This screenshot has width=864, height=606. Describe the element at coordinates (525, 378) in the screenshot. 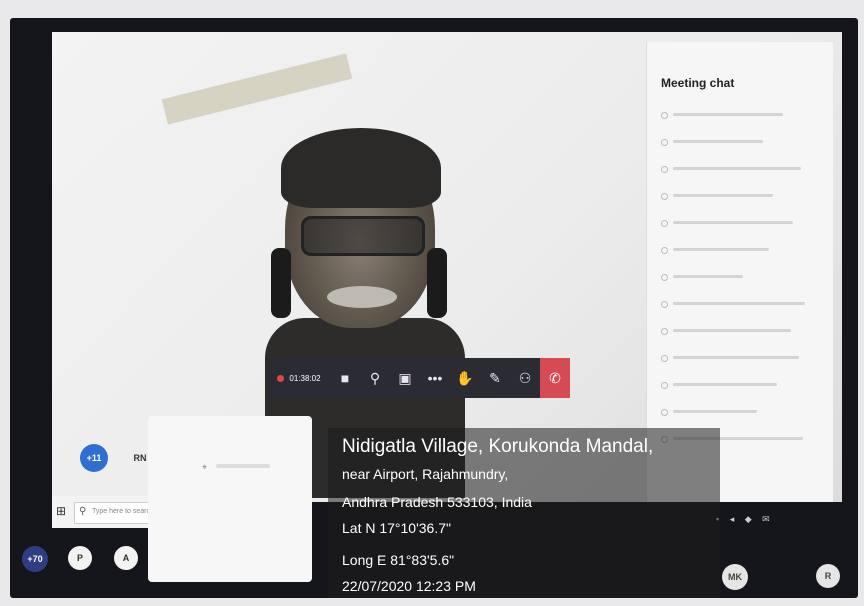

I see `participants-icon: ⚇` at that location.